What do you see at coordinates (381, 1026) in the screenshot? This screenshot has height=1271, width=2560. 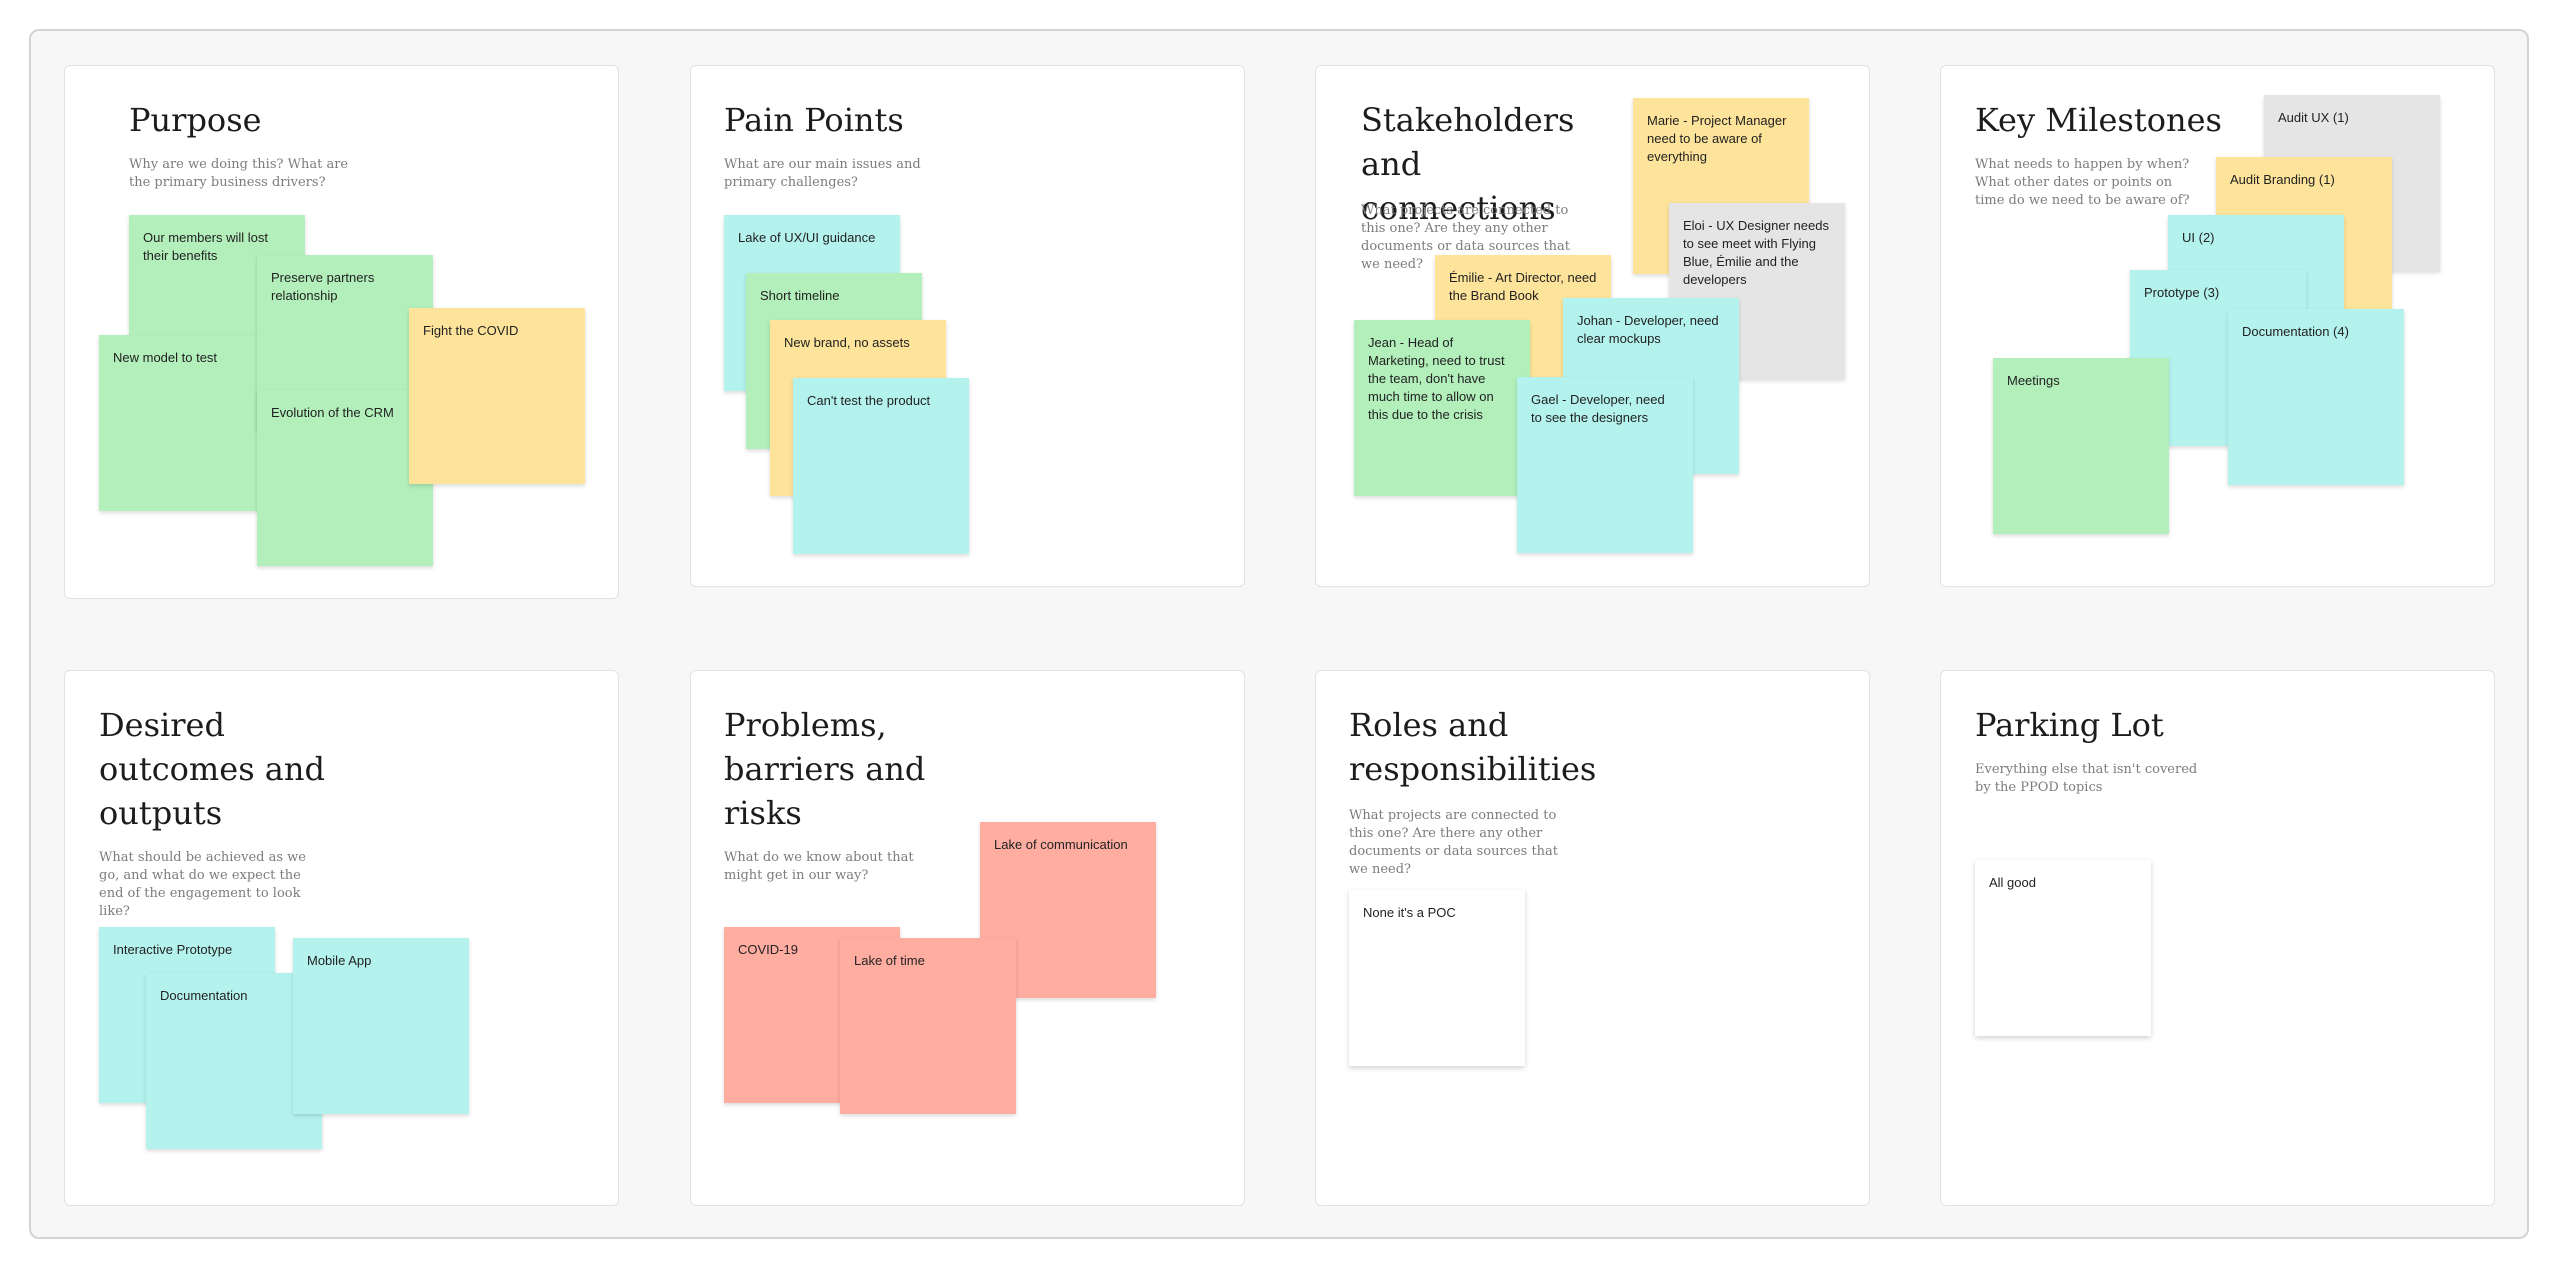 I see `sticky-note: Mobile App` at bounding box center [381, 1026].